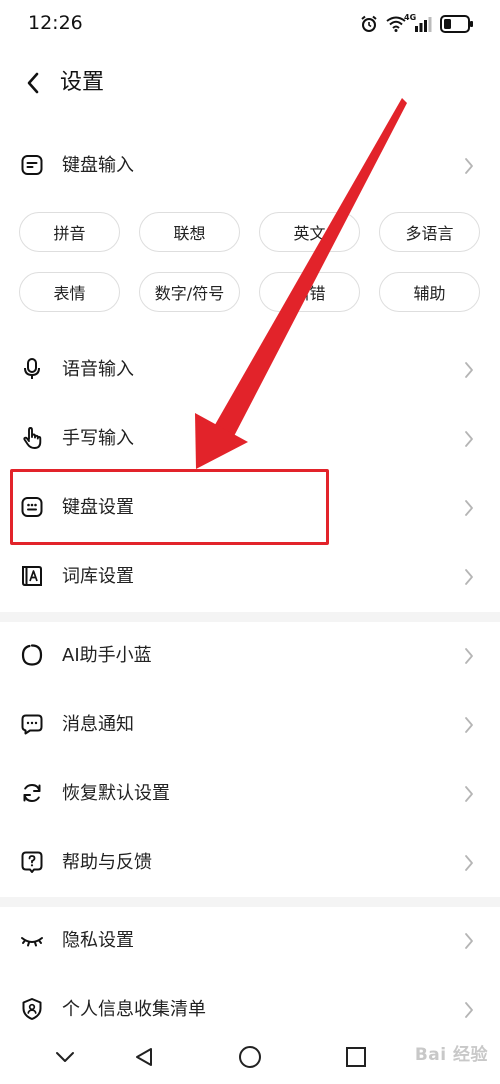  I want to click on page-title: 设置, so click(82, 82).